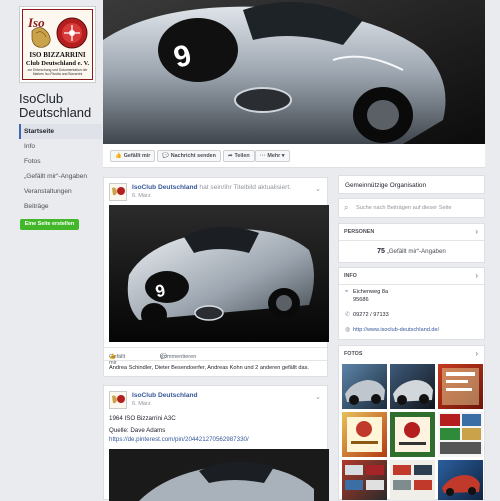  I want to click on page-title: IsoClub Deutschland, so click(60, 106).